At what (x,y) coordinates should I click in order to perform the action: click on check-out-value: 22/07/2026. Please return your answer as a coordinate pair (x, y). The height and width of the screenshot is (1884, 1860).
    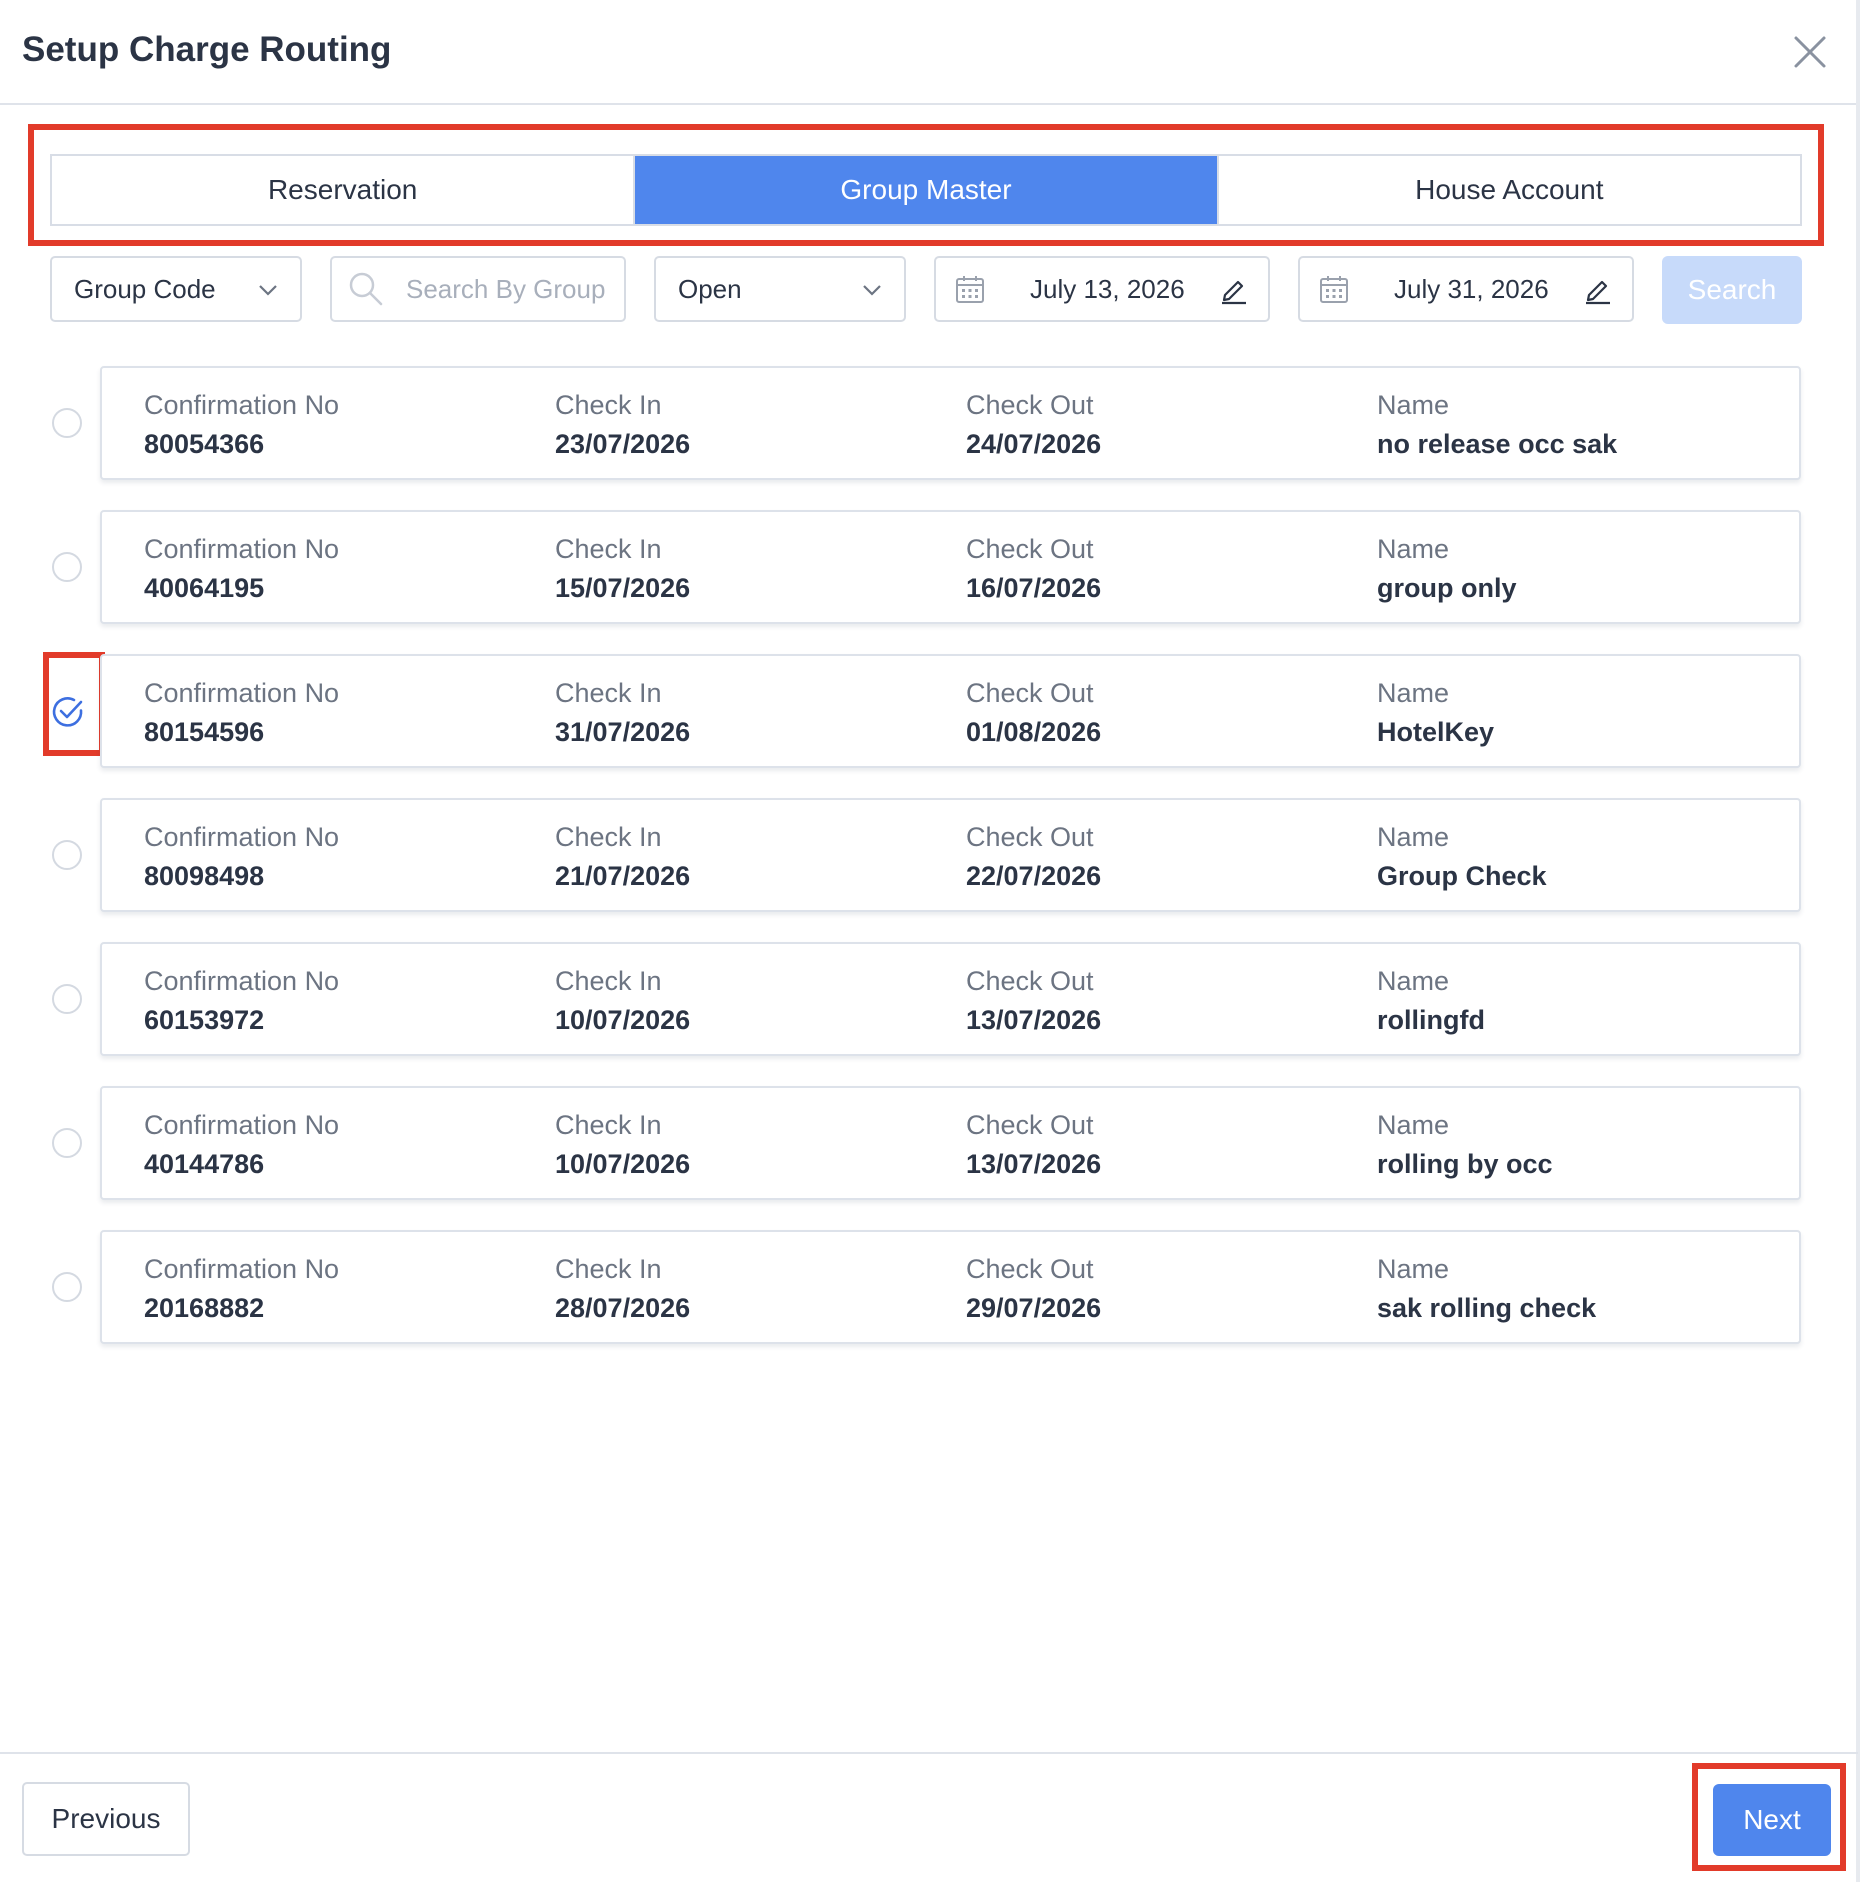
    Looking at the image, I should click on (1034, 876).